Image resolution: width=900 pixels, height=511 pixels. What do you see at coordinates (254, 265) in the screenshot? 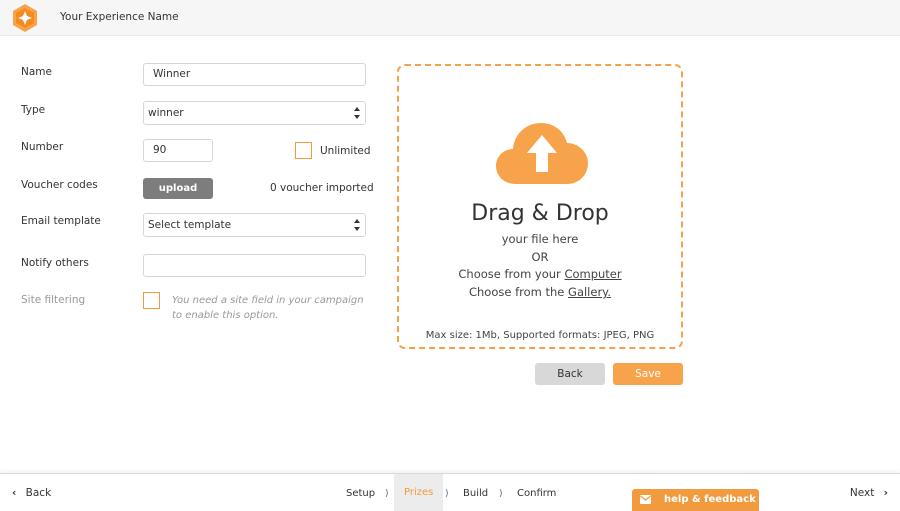
I see `notify-others-input` at bounding box center [254, 265].